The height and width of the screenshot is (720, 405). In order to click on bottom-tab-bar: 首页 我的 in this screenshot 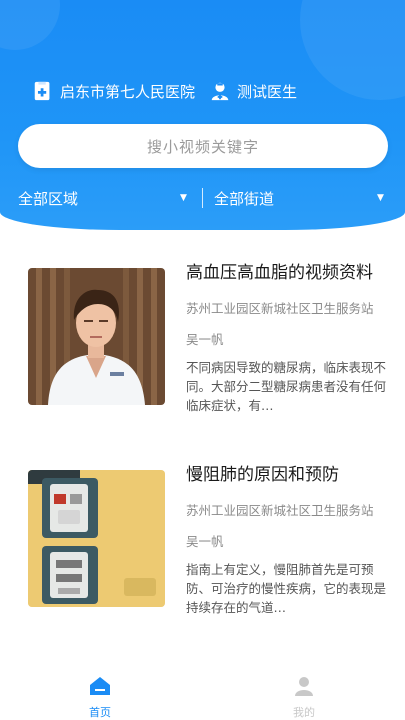, I will do `click(202, 694)`.